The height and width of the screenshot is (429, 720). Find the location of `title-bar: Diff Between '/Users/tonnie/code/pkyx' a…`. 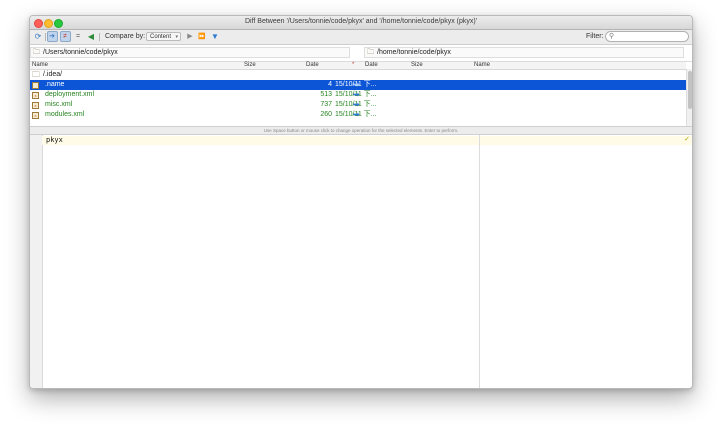

title-bar: Diff Between '/Users/tonnie/code/pkyx' a… is located at coordinates (361, 23).